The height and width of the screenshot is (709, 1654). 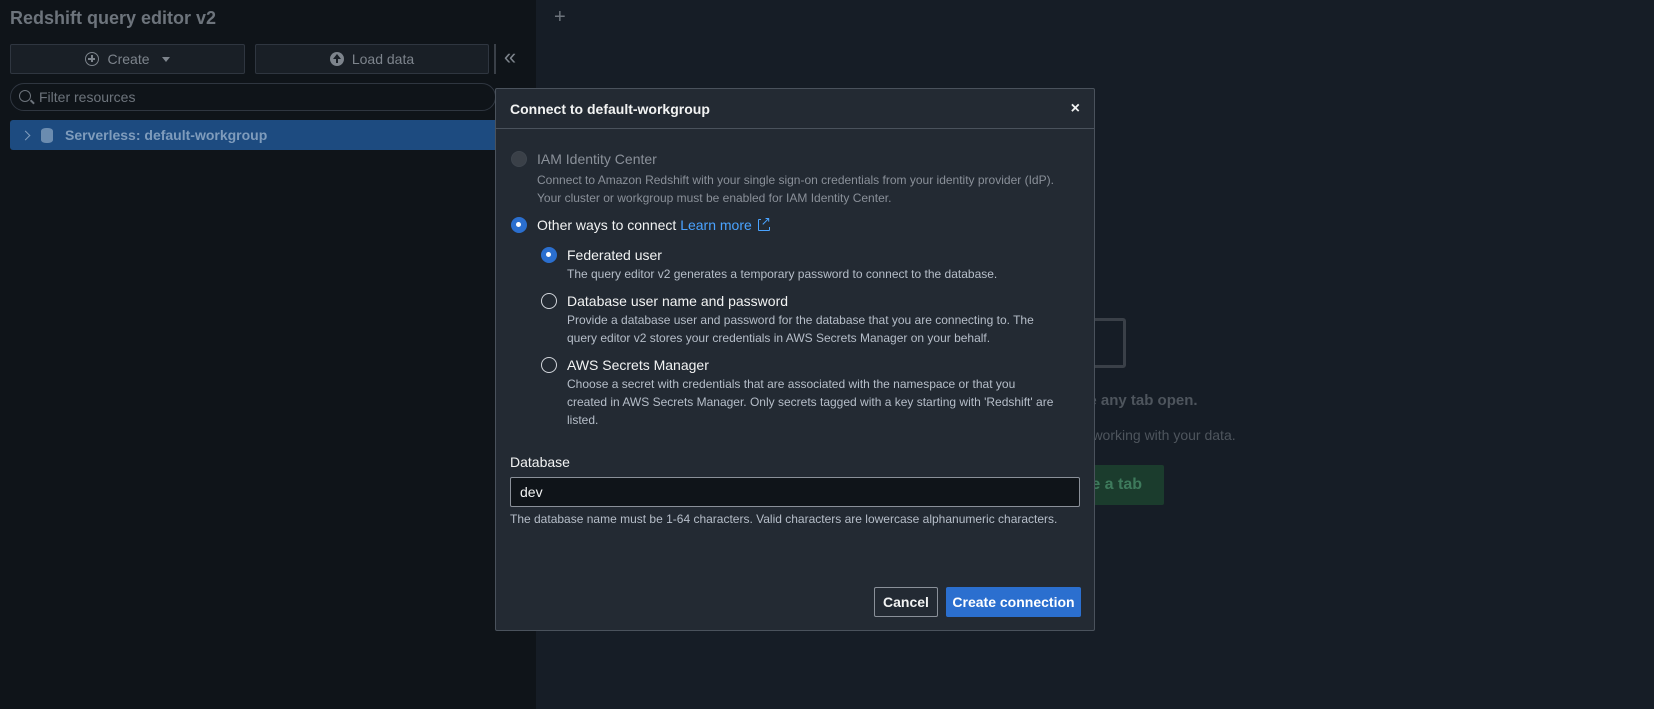 I want to click on secrets-manager-radio, so click(x=549, y=365).